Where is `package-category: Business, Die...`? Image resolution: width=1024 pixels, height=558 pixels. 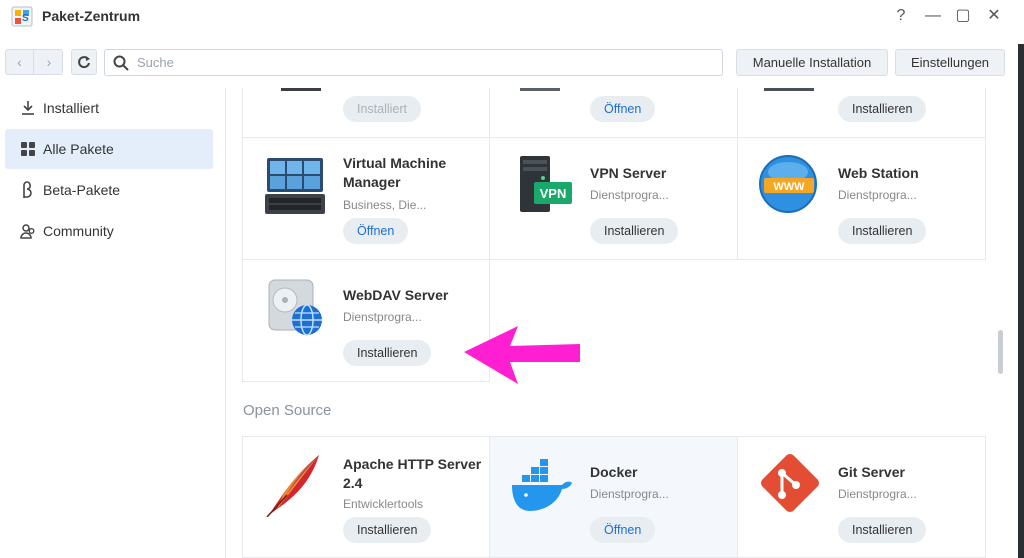
package-category: Business, Die... is located at coordinates (385, 205).